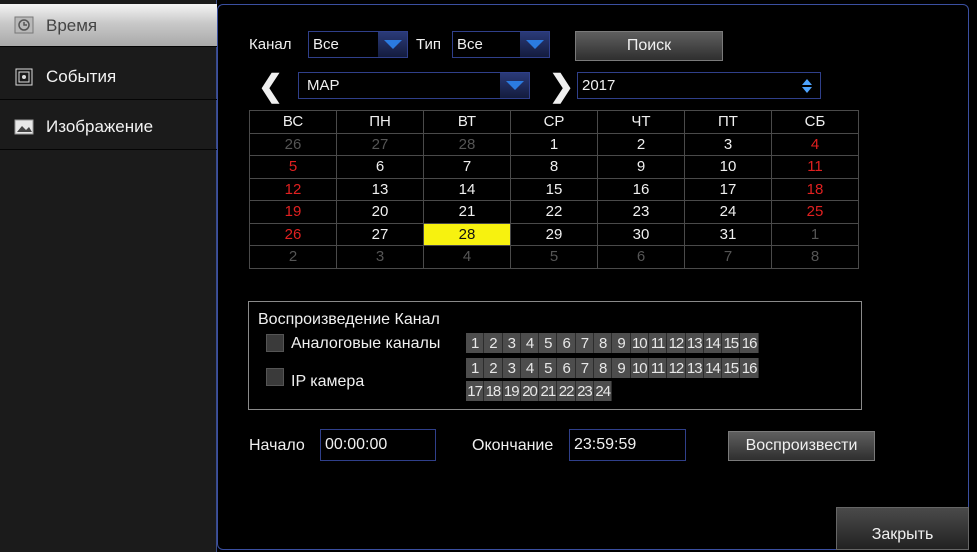 The height and width of the screenshot is (552, 977). Describe the element at coordinates (658, 343) in the screenshot. I see `analog-channel-11: 11` at that location.